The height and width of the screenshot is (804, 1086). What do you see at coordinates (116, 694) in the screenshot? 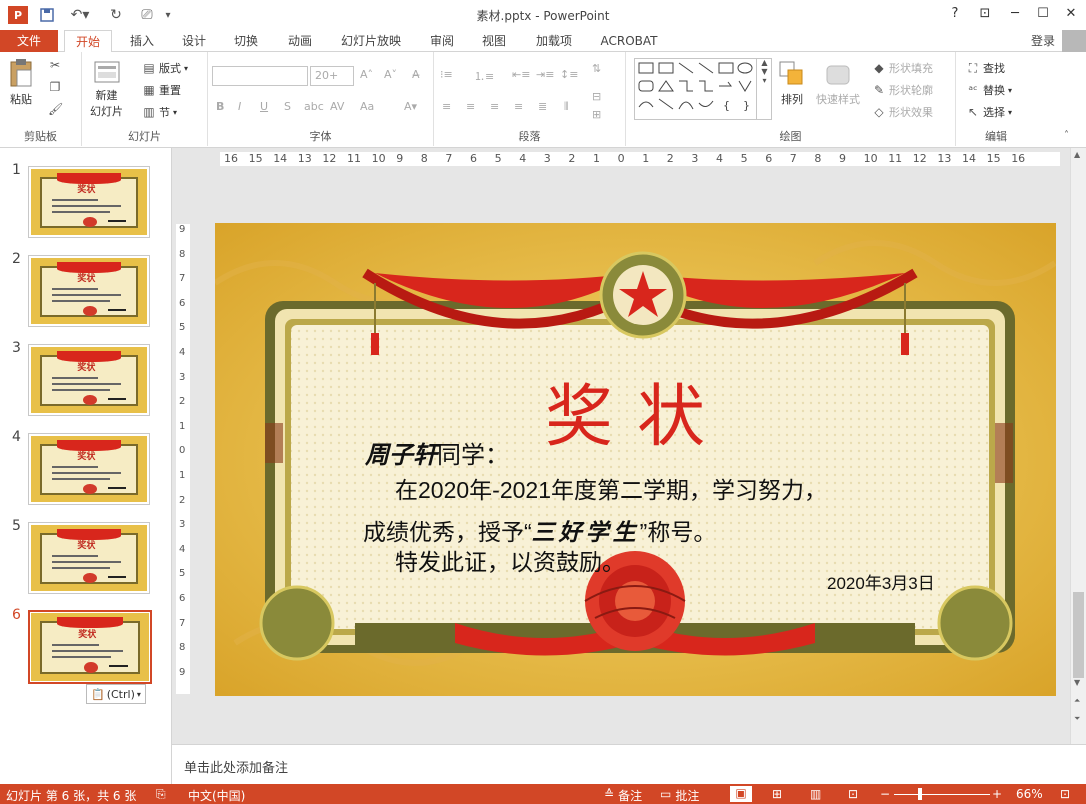
I see `paste-options-button: 📋 (Ctrl) ▾` at bounding box center [116, 694].